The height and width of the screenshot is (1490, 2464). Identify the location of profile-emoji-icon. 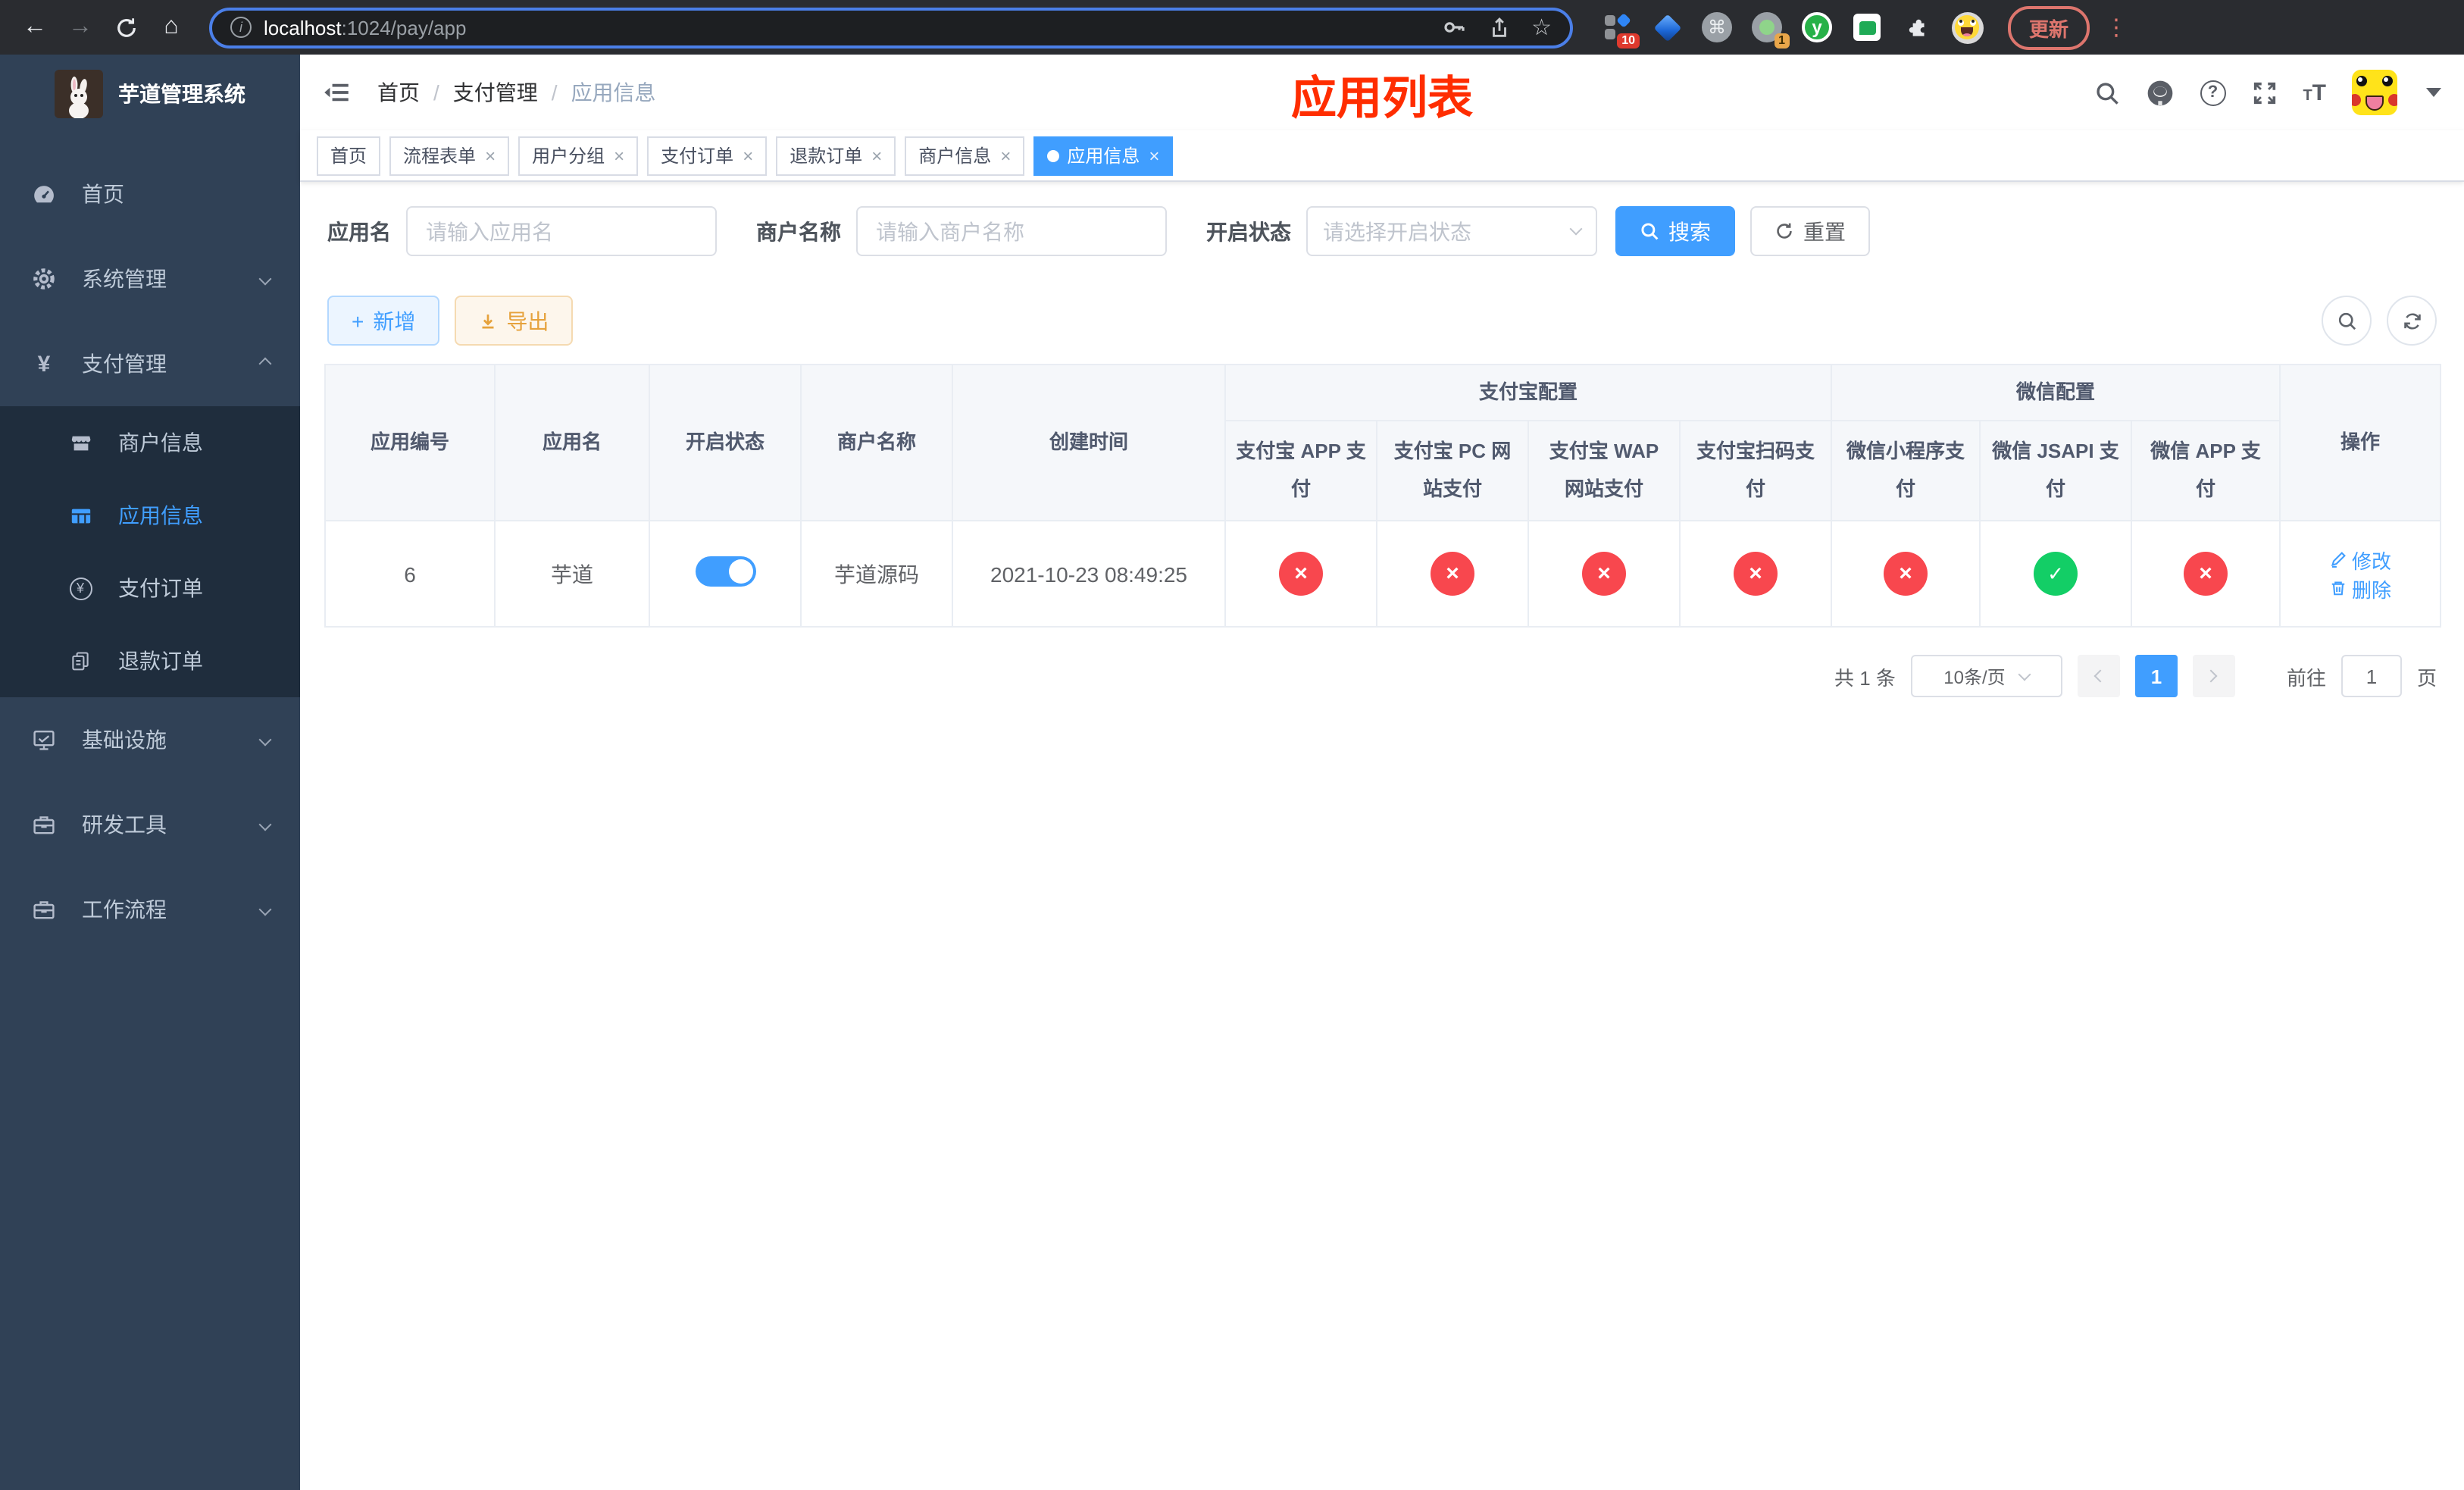
(1967, 28).